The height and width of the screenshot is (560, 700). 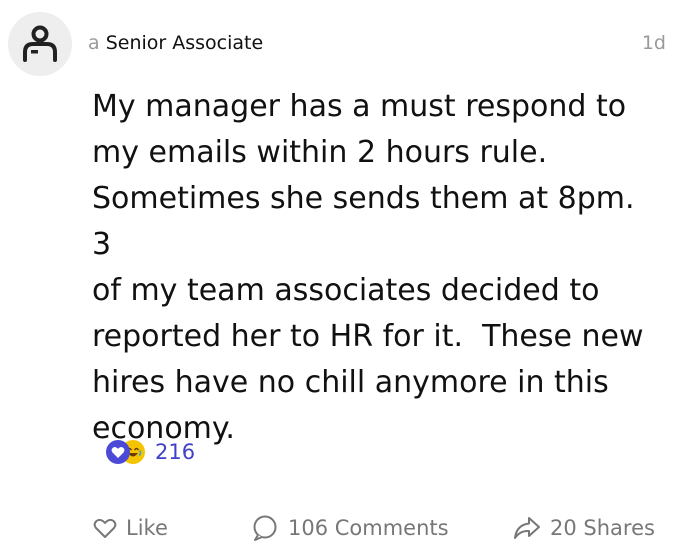 What do you see at coordinates (150, 452) in the screenshot?
I see `reactions-summary: 216` at bounding box center [150, 452].